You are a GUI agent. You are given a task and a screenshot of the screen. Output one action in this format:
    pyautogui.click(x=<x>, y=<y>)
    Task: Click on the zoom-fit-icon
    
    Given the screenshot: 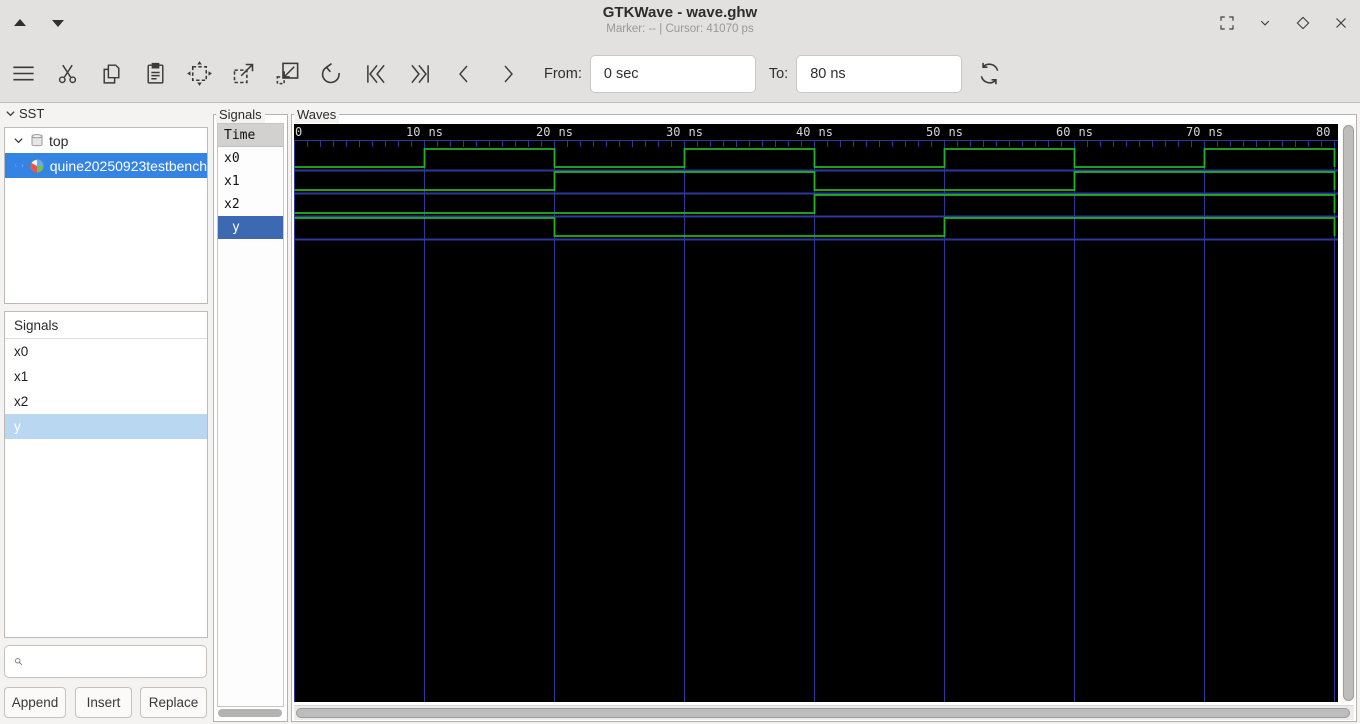 What is the action you would take?
    pyautogui.click(x=199, y=73)
    